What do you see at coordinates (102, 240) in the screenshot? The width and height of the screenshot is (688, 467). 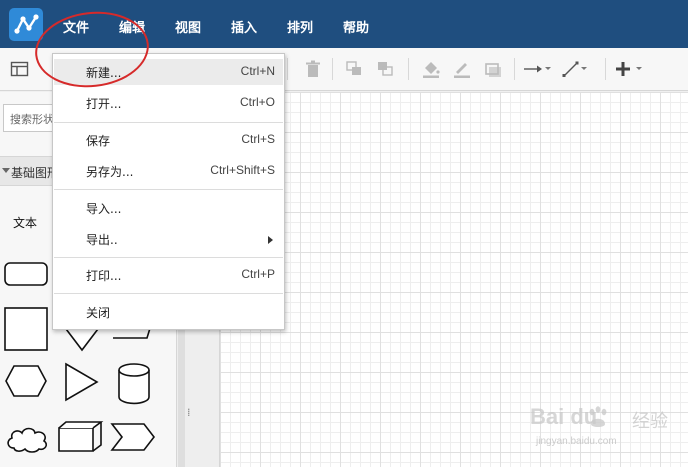 I see `menu-item-label: 导出..` at bounding box center [102, 240].